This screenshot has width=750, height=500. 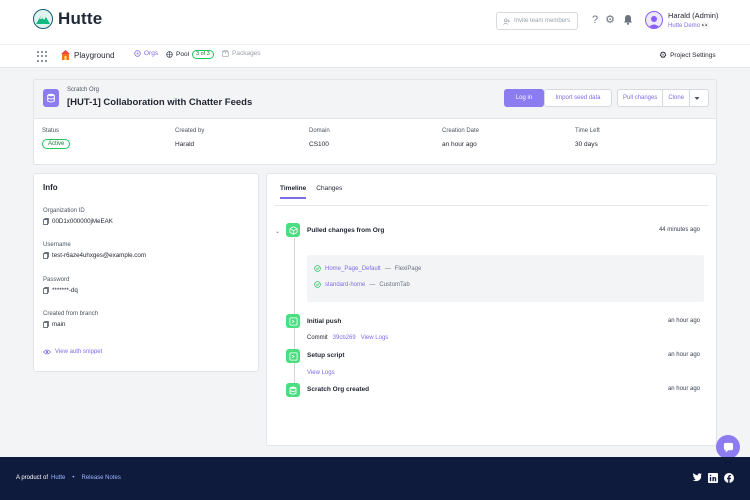 I want to click on change-type: FlexiPage, so click(x=408, y=268).